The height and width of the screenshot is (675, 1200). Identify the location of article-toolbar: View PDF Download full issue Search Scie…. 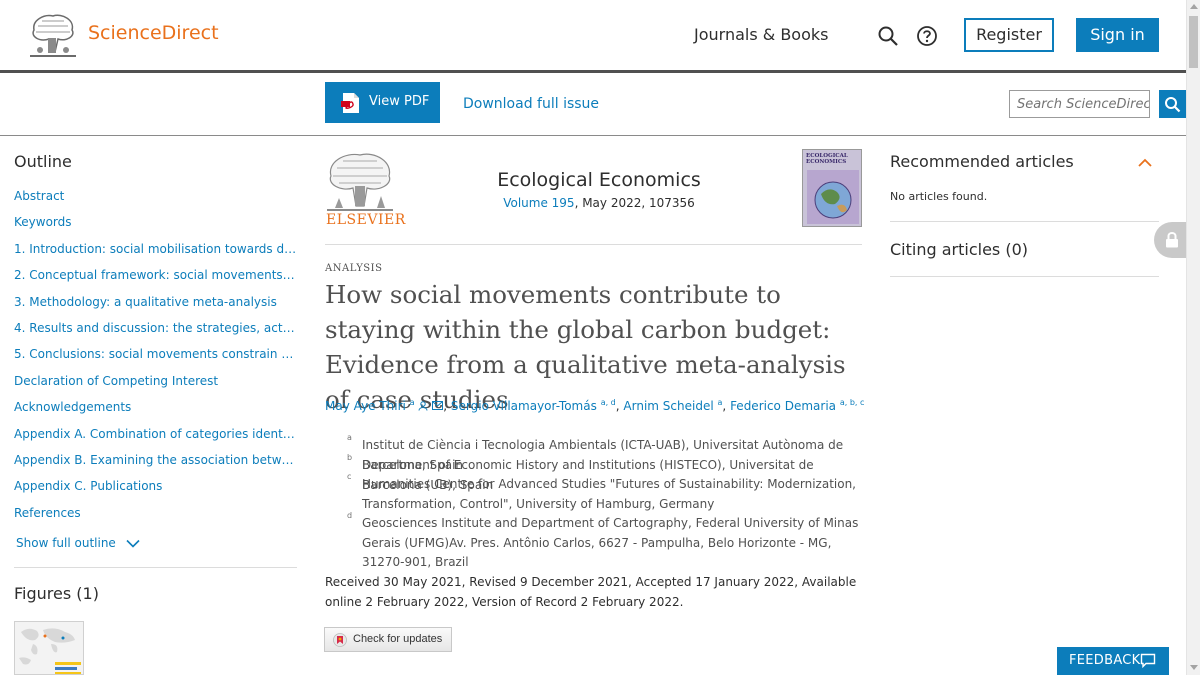
(593, 104).